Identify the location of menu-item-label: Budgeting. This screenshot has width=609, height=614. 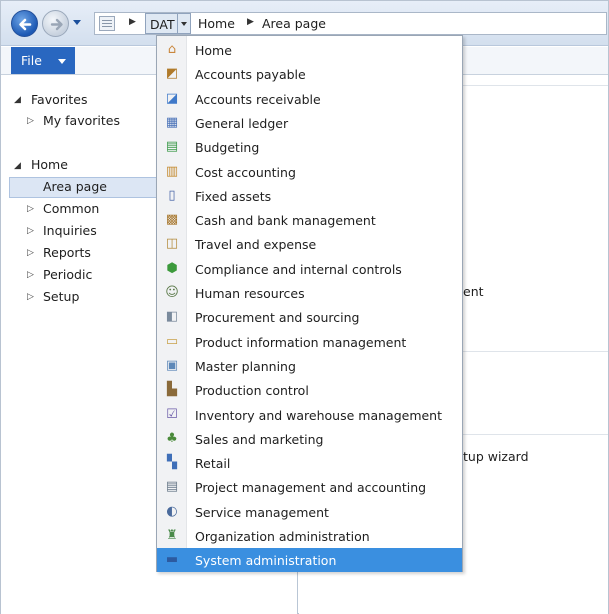
(227, 148).